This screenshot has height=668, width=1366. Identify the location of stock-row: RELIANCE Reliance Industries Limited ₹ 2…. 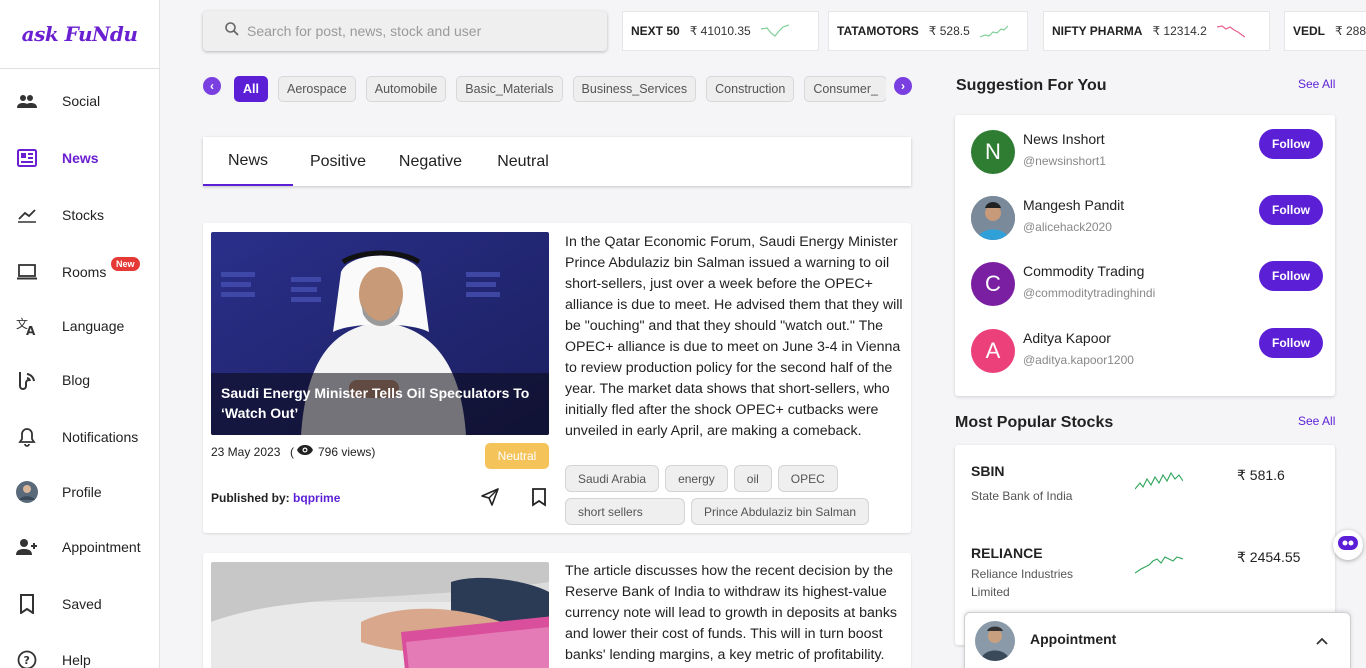
(1151, 575).